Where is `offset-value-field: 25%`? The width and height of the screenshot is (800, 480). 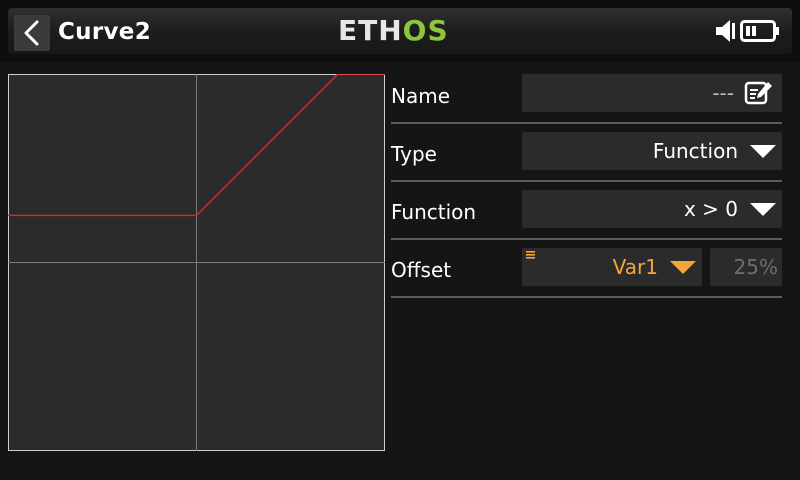 offset-value-field: 25% is located at coordinates (746, 267).